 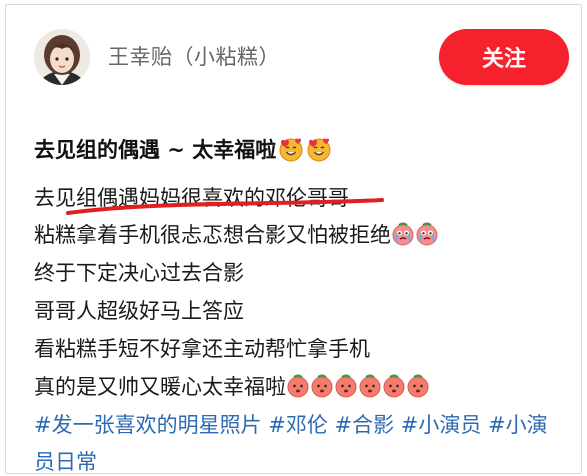 What do you see at coordinates (139, 311) in the screenshot?
I see `post-line-4: 哥哥人超级好马上答应` at bounding box center [139, 311].